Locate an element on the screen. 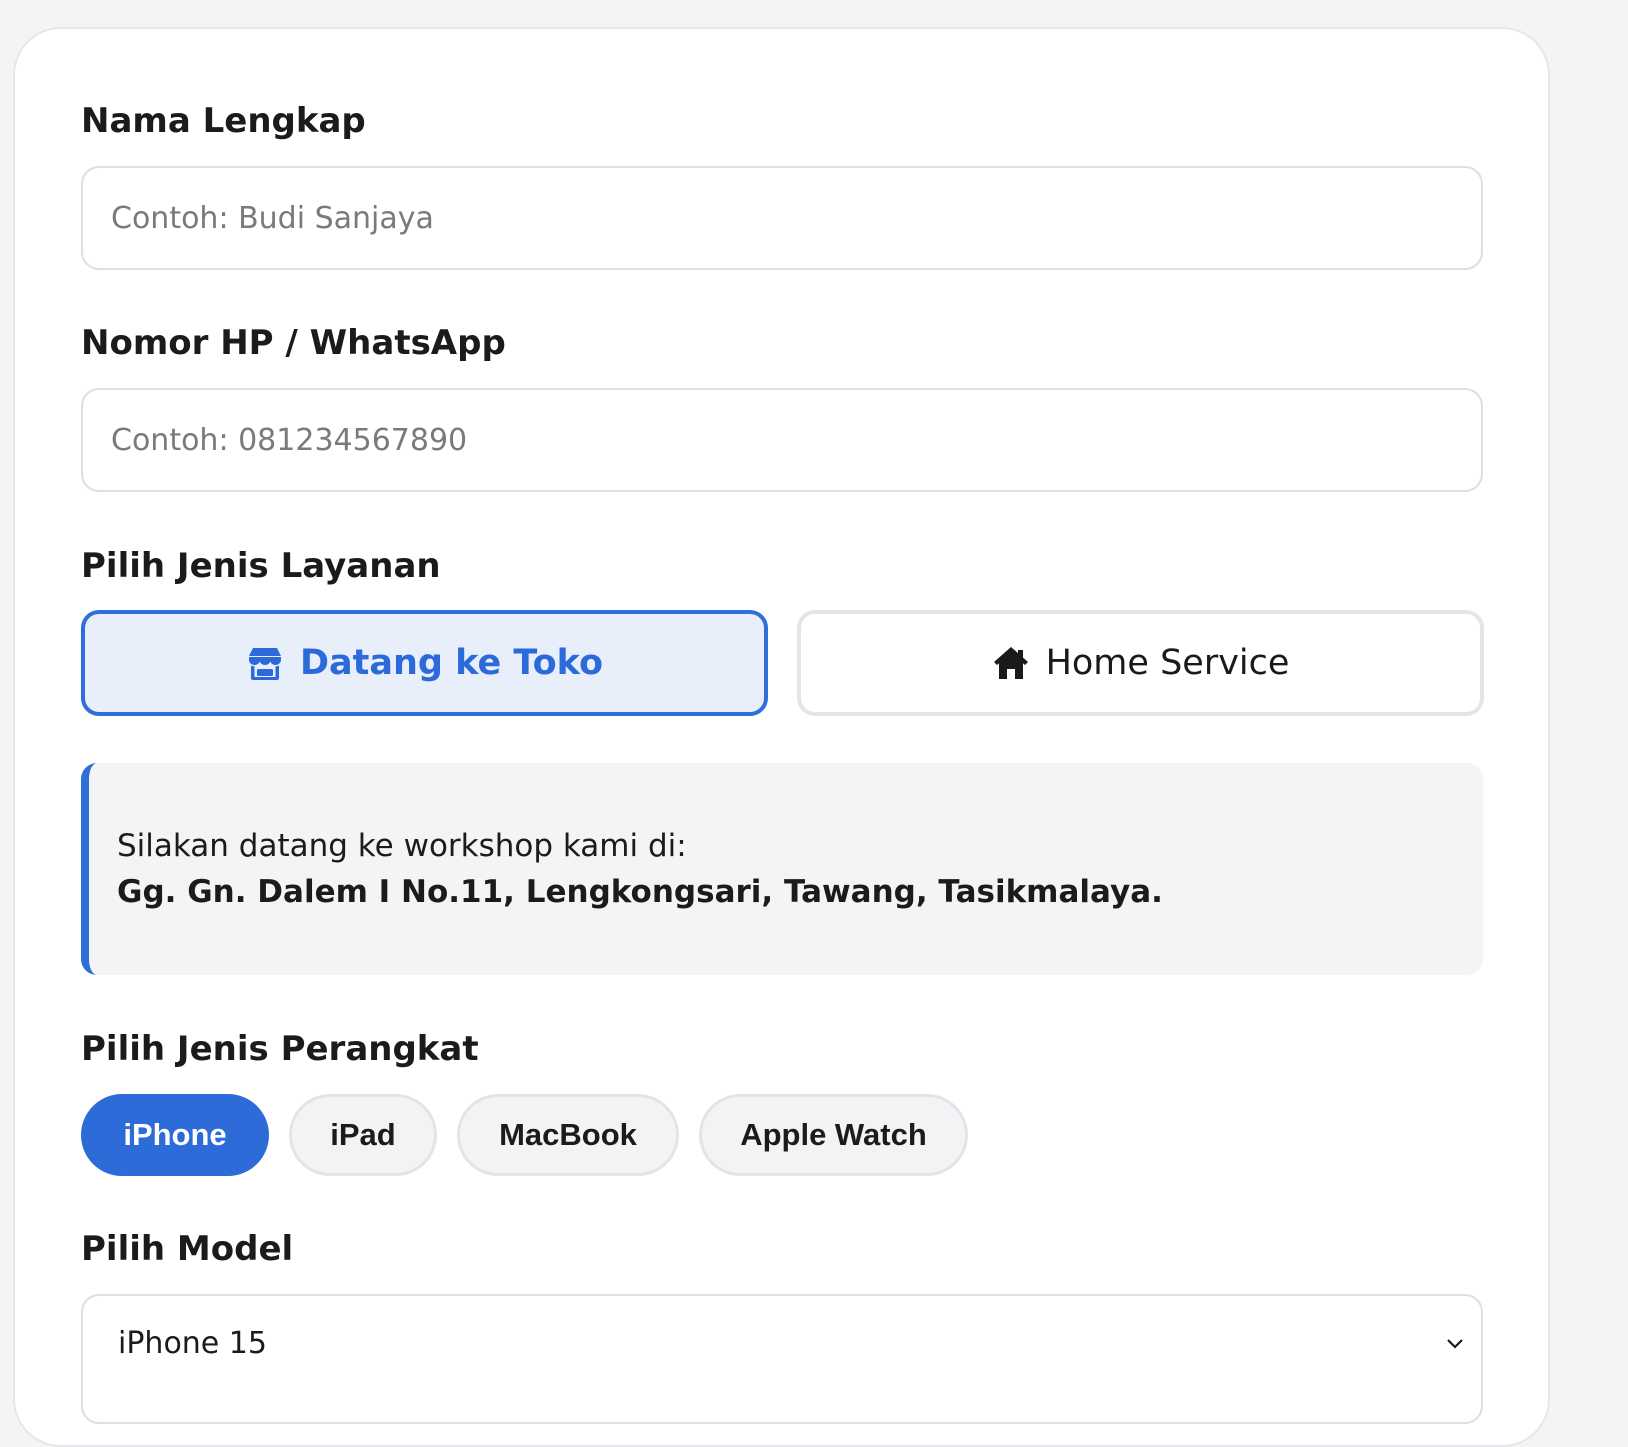  name-label: Nama Lengkap is located at coordinates (223, 121).